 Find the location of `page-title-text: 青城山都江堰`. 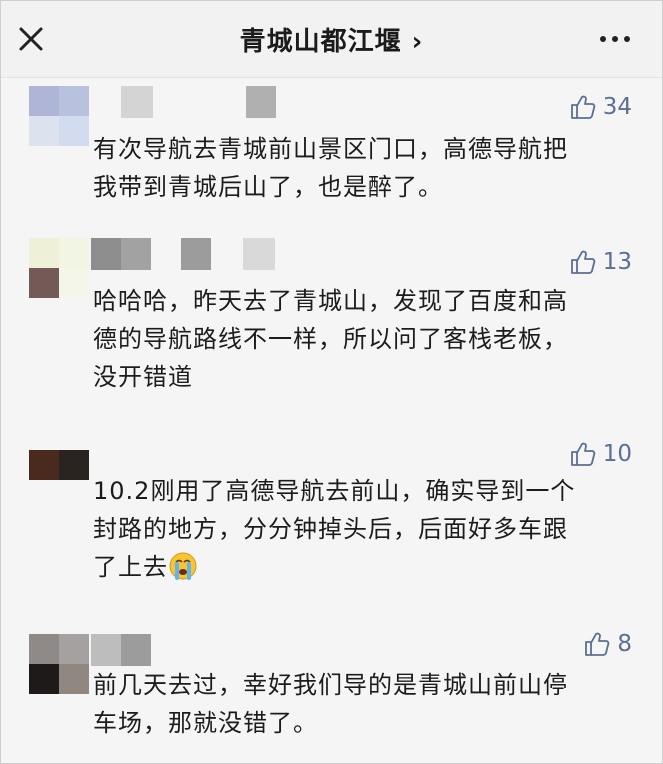

page-title-text: 青城山都江堰 is located at coordinates (320, 42).